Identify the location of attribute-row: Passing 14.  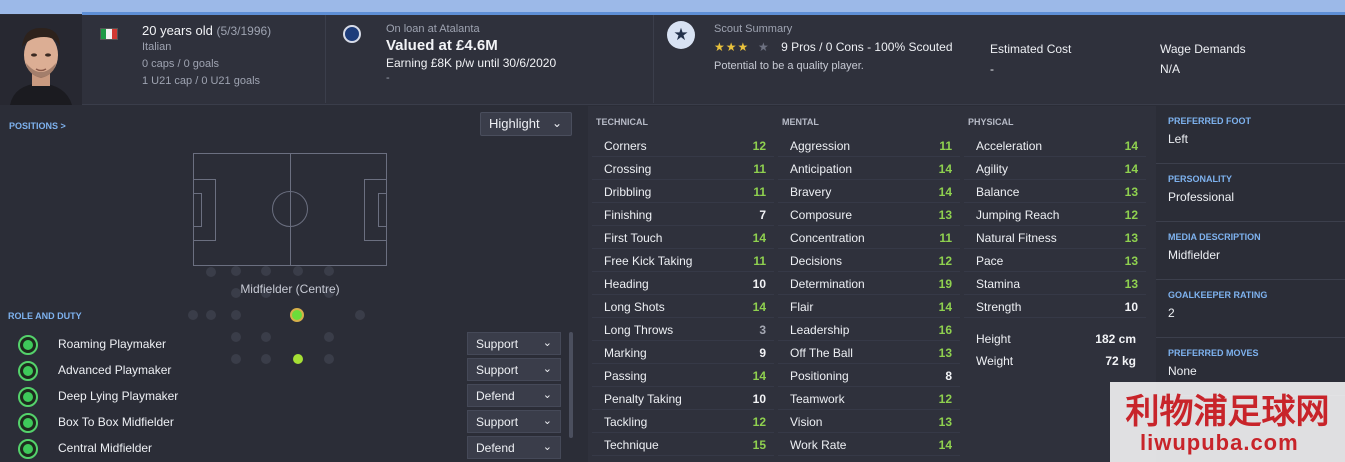
(683, 375).